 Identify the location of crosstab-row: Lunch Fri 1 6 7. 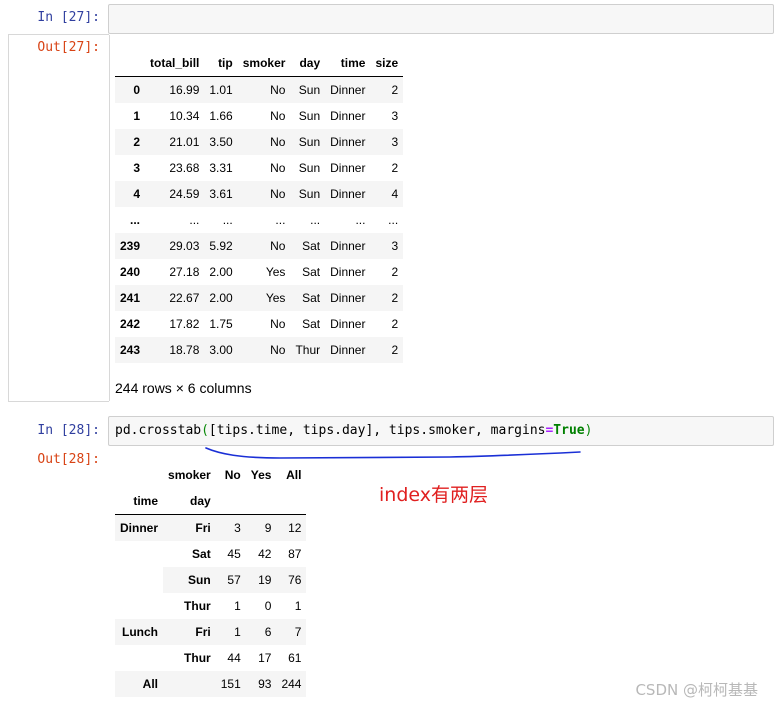
(211, 632).